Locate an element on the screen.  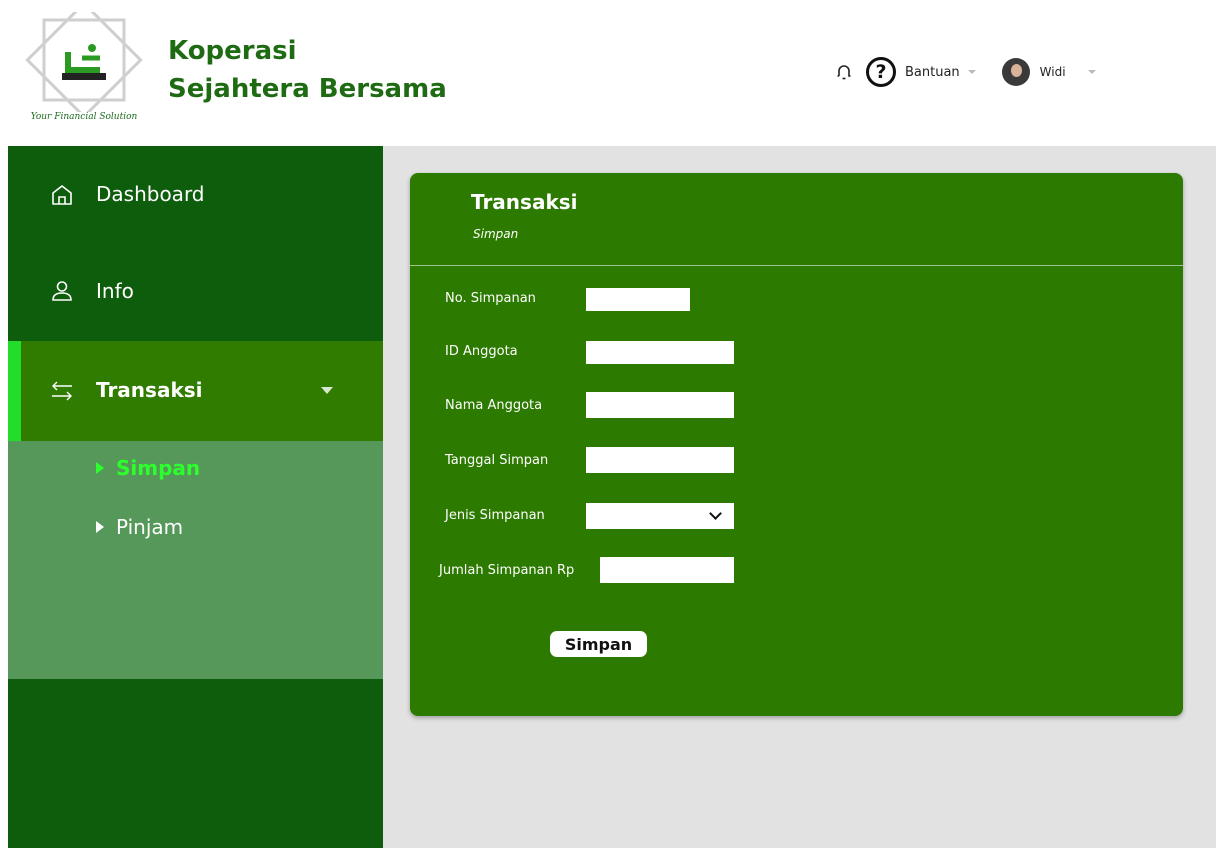
submenu-item-simpan: Simpan is located at coordinates (148, 468).